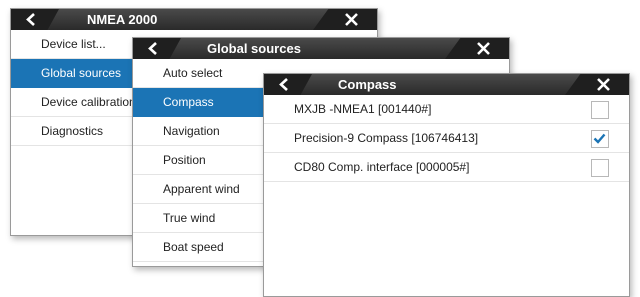 The height and width of the screenshot is (297, 640). What do you see at coordinates (191, 131) in the screenshot?
I see `menu-item-label: Navigation` at bounding box center [191, 131].